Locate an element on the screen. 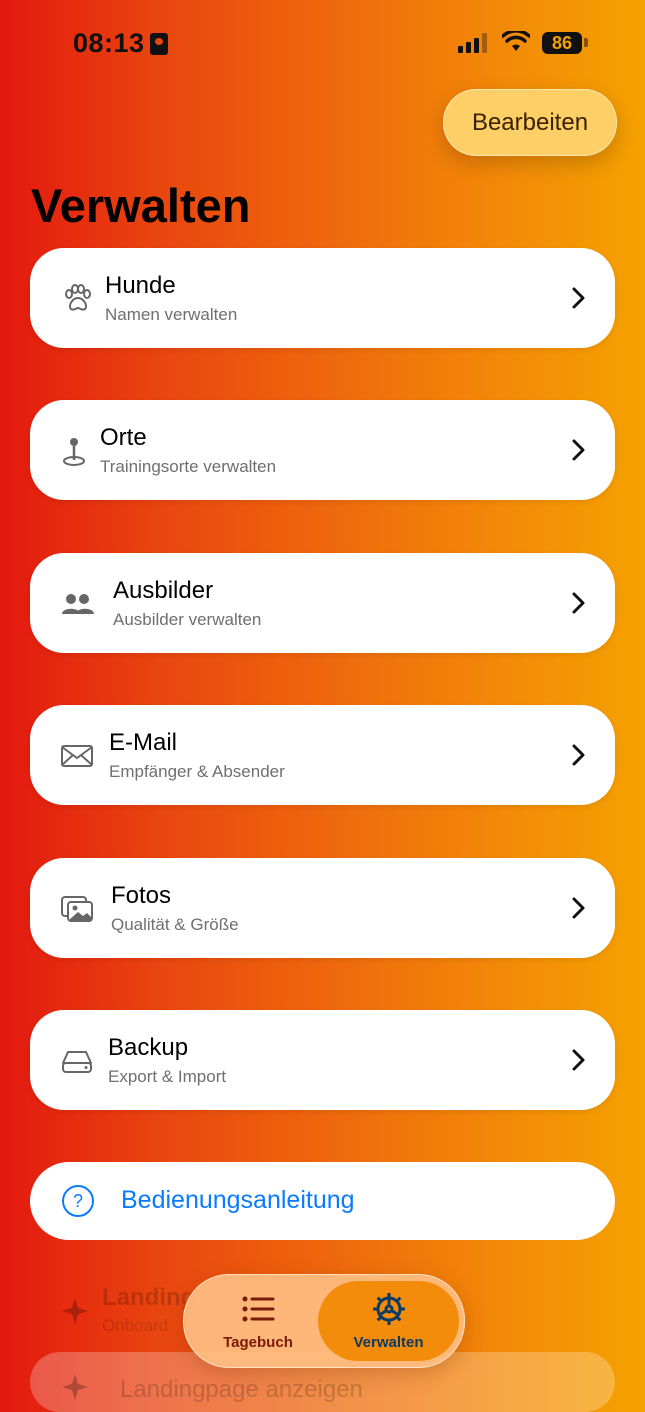 Image resolution: width=645 pixels, height=1412 pixels. row-photos: Fotos Qualität & Größe is located at coordinates (322, 908).